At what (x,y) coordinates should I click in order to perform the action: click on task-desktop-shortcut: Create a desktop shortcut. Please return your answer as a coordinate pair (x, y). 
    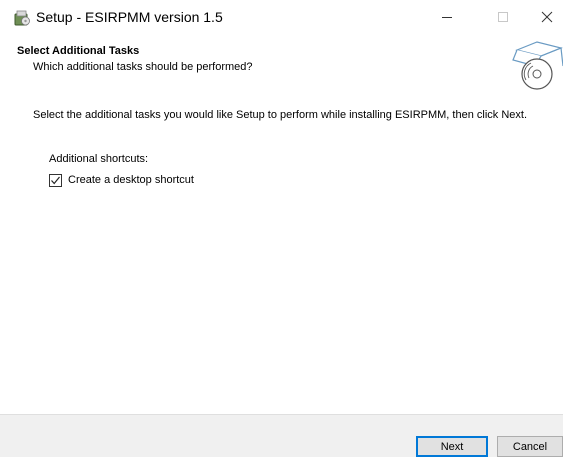
    Looking at the image, I should click on (121, 180).